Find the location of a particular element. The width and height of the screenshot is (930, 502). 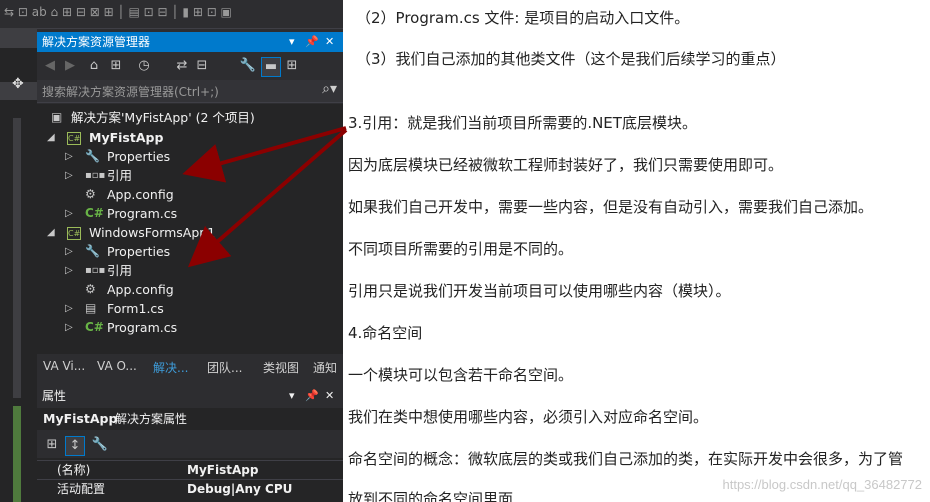

tree-item-form1-cs: ▷ ▤ Form1.cs is located at coordinates (191, 308).